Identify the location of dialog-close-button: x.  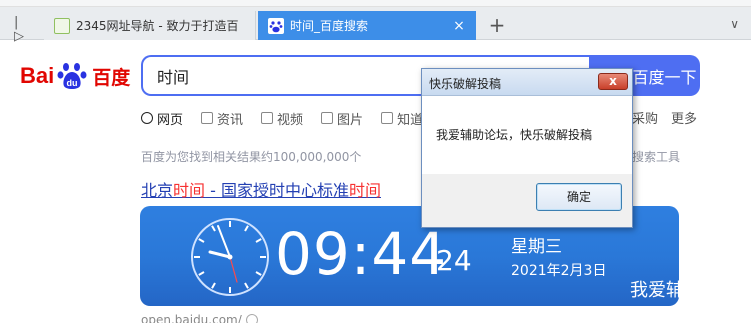
(613, 81).